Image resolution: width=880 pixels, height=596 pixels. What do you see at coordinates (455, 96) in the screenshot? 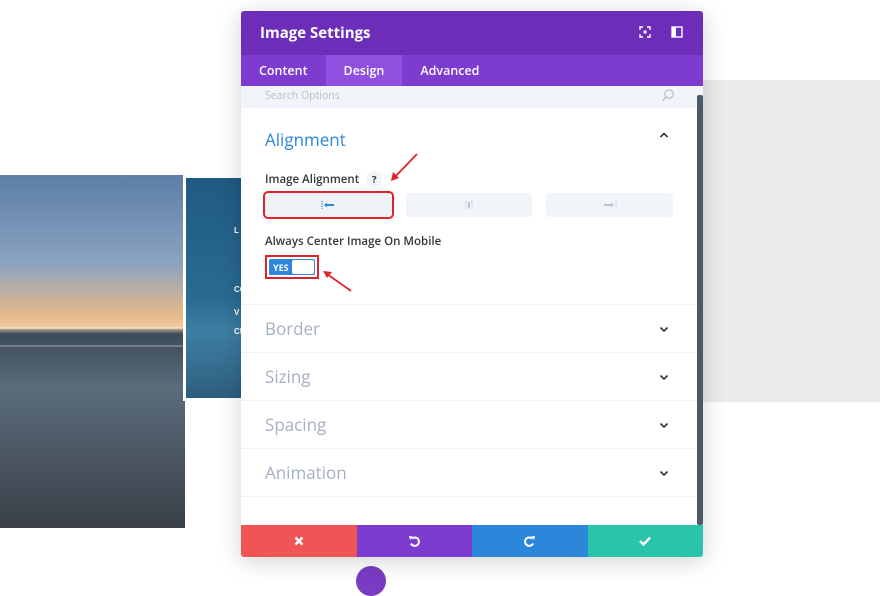
I see `search-input` at bounding box center [455, 96].